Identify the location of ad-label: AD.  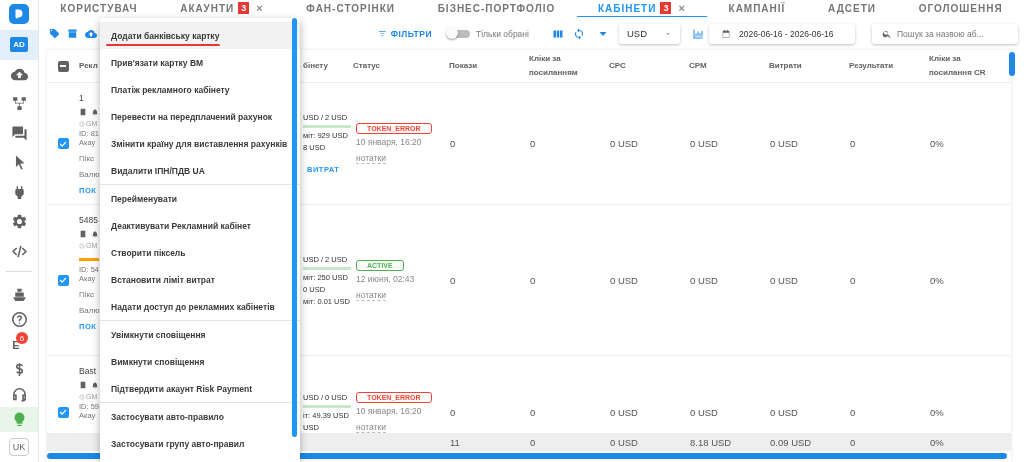
(19, 45).